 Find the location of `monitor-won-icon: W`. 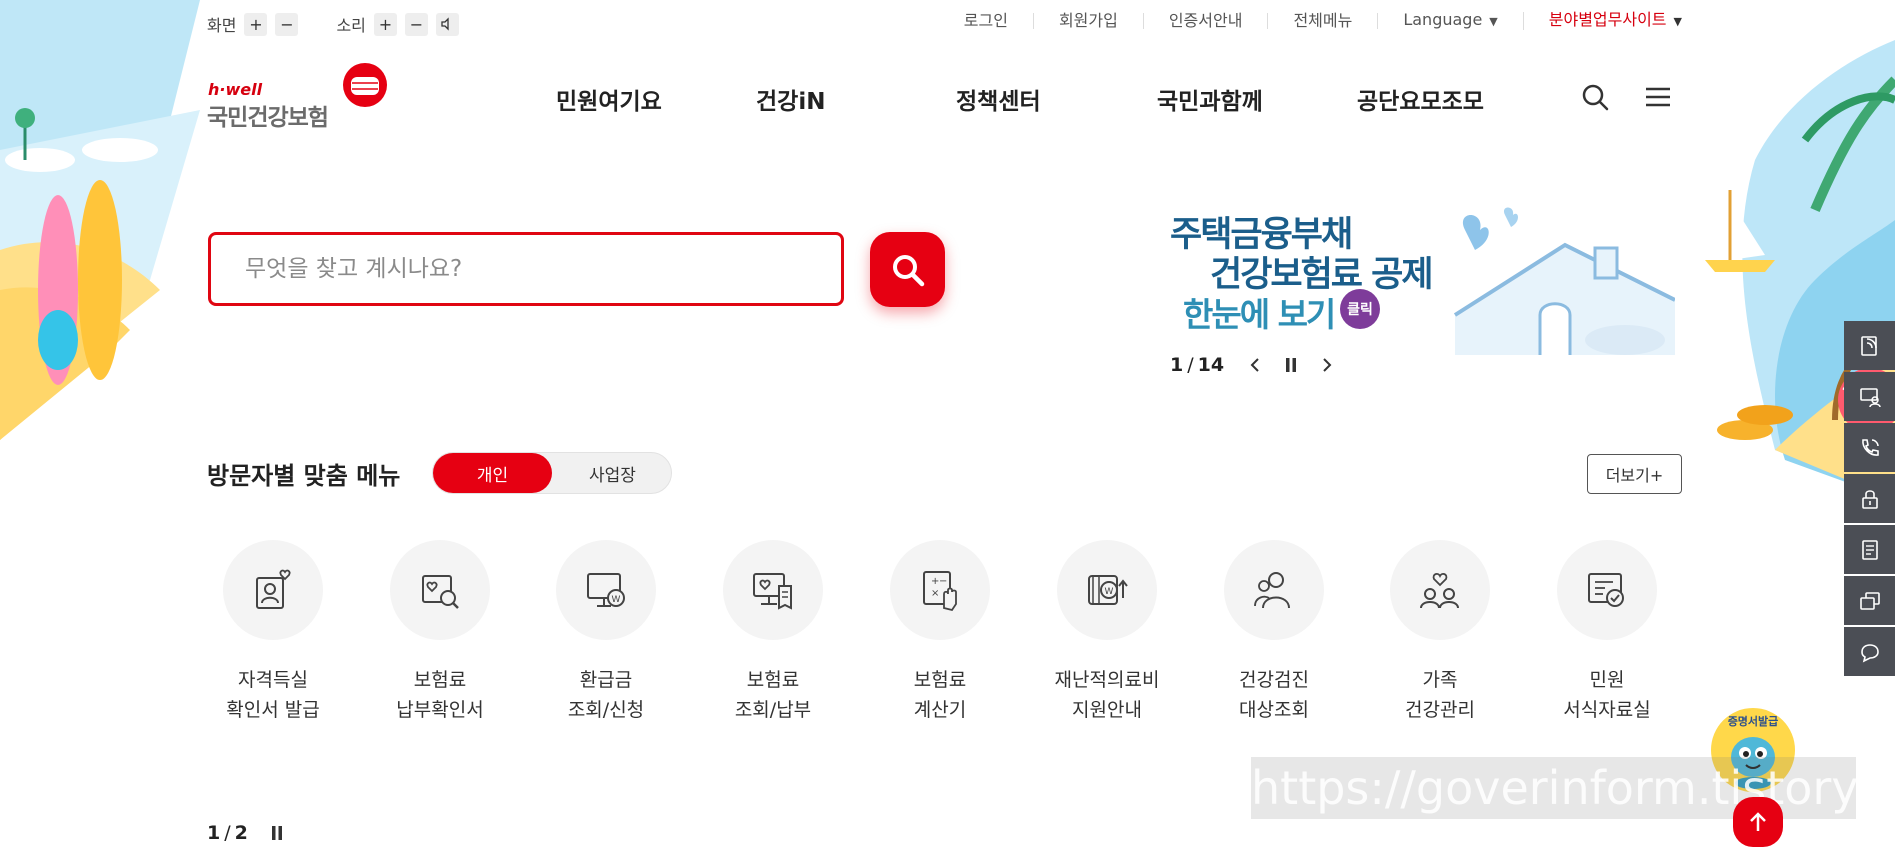

monitor-won-icon: W is located at coordinates (606, 590).